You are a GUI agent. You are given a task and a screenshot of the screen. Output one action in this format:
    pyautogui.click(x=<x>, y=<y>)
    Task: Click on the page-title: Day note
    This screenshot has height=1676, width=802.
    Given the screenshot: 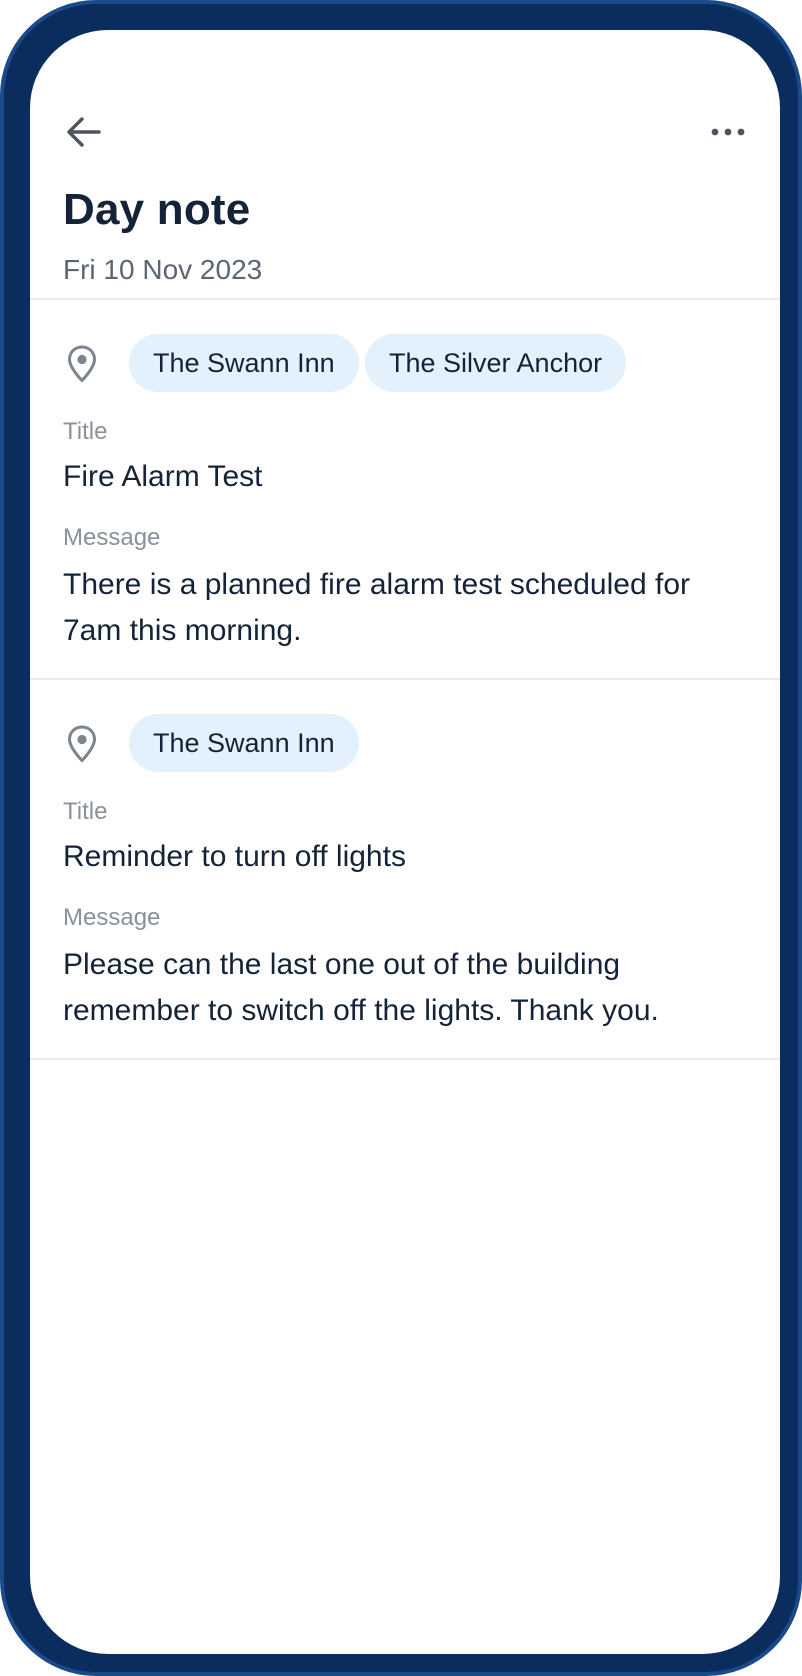 What is the action you would take?
    pyautogui.click(x=157, y=209)
    